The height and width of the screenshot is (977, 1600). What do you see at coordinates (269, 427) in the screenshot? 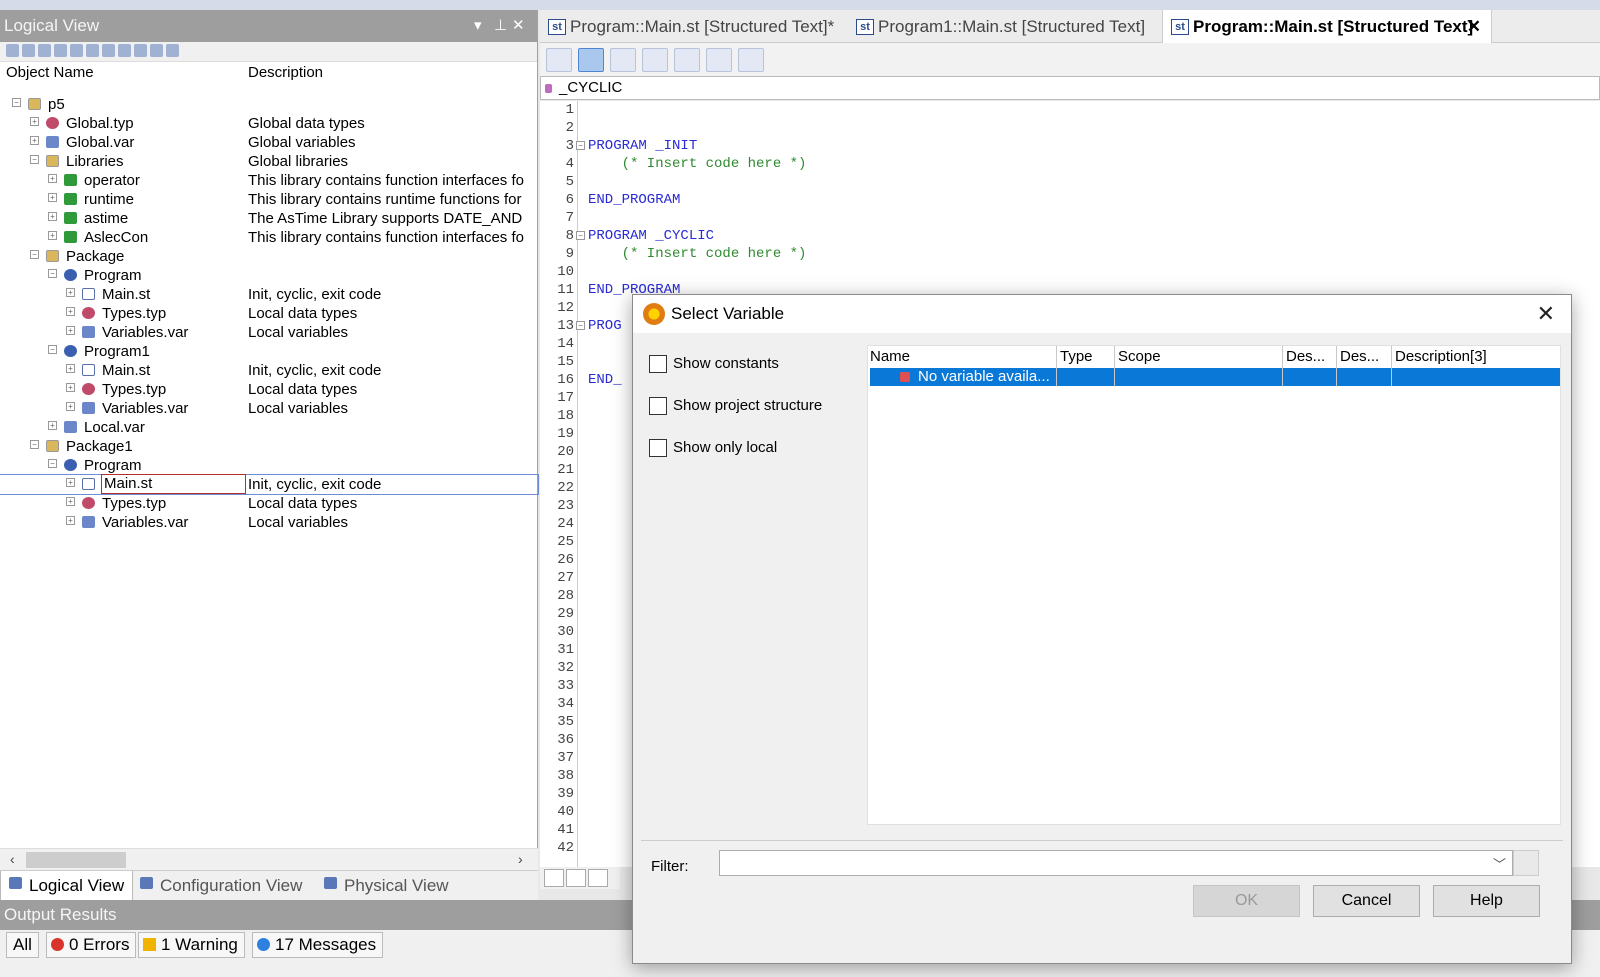
I see `tree-item: + Local.var` at bounding box center [269, 427].